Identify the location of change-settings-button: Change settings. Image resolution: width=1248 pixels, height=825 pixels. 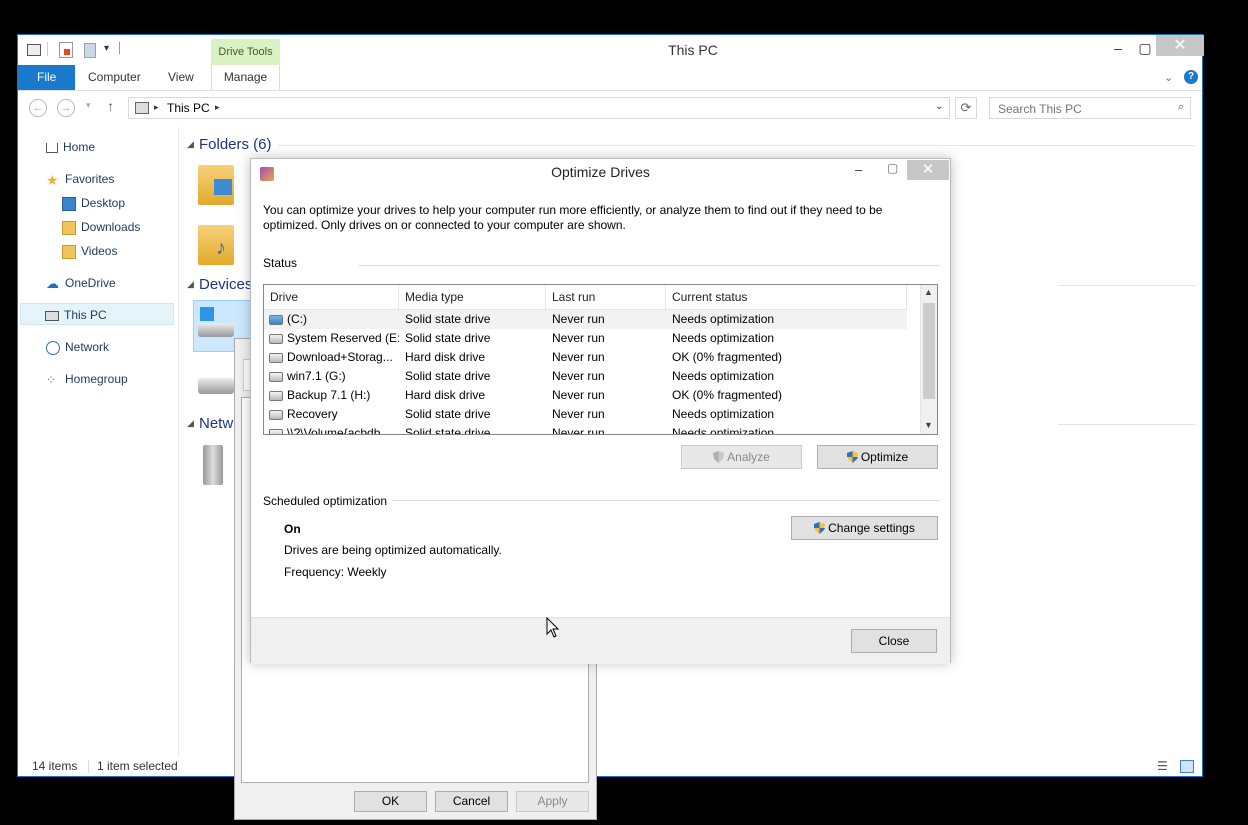
(864, 528).